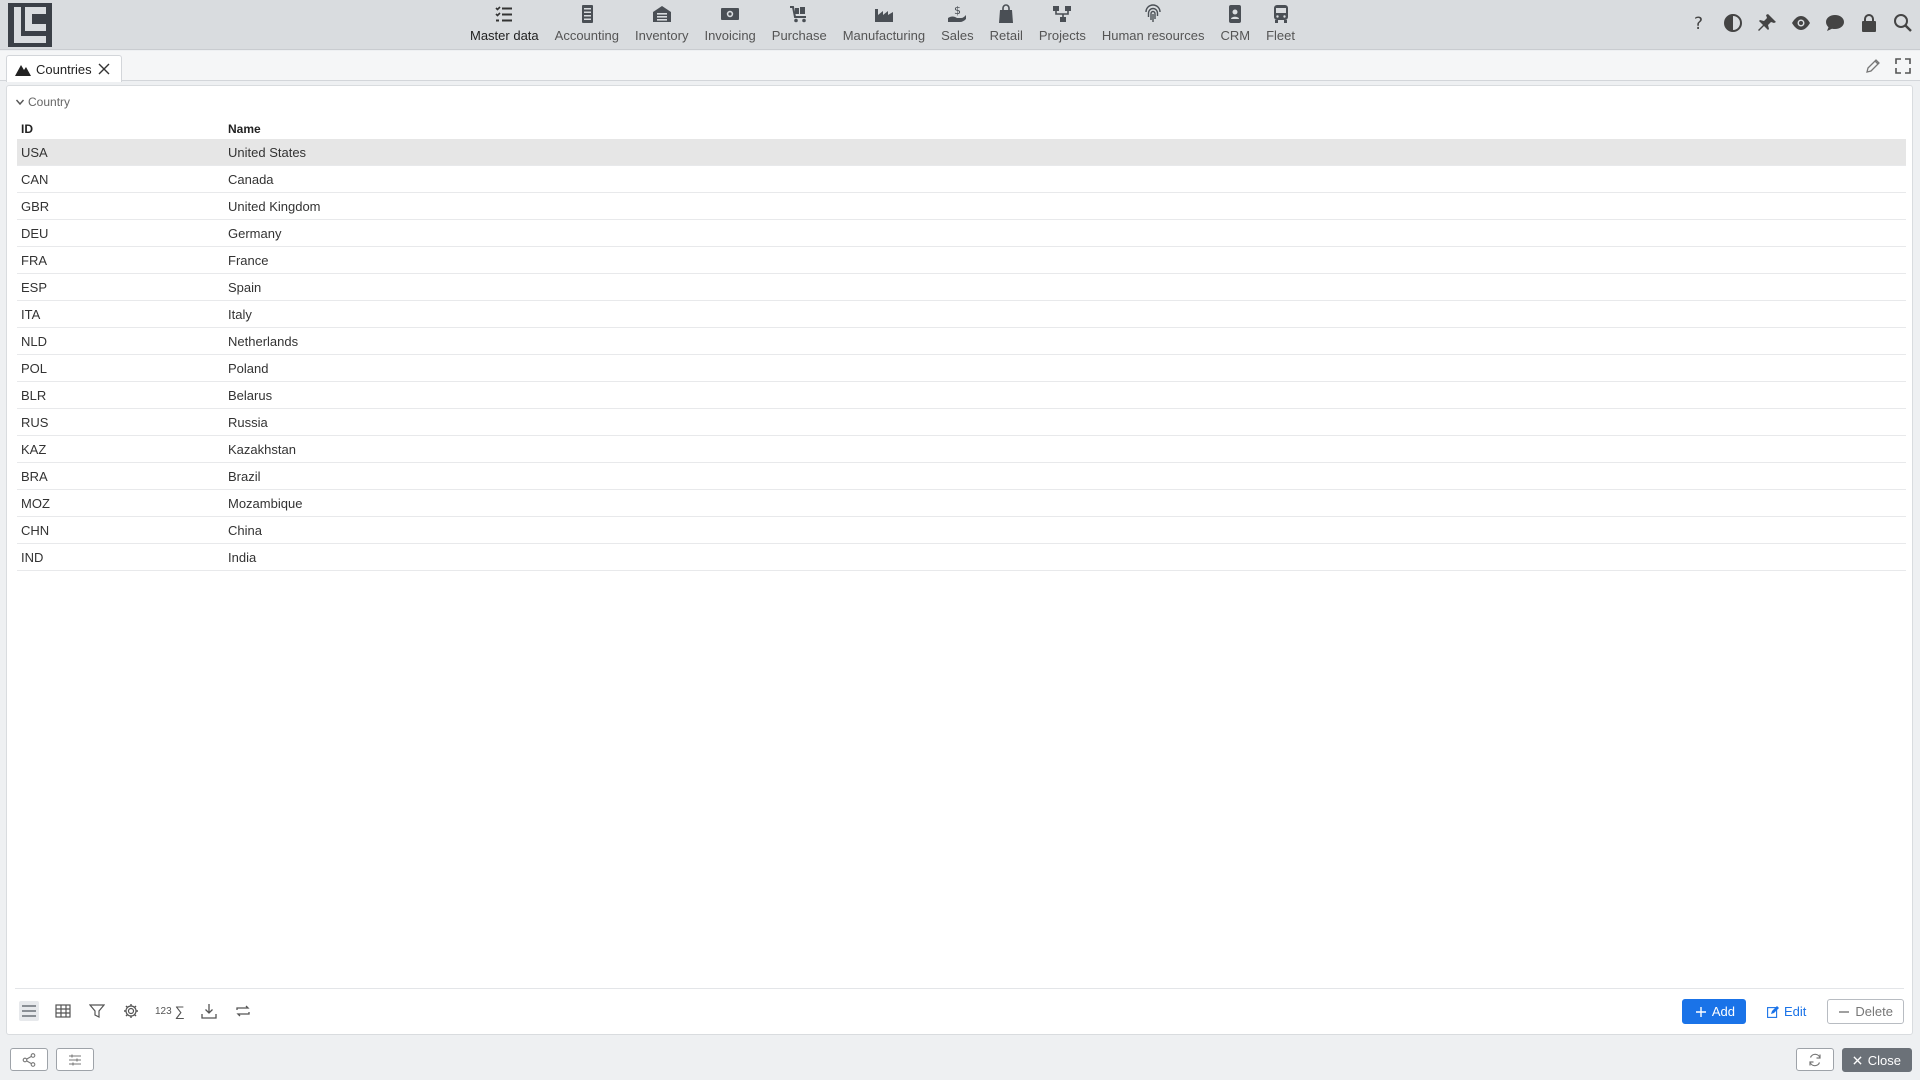 The height and width of the screenshot is (1080, 1920). What do you see at coordinates (1714, 1011) in the screenshot?
I see `add-button: Add` at bounding box center [1714, 1011].